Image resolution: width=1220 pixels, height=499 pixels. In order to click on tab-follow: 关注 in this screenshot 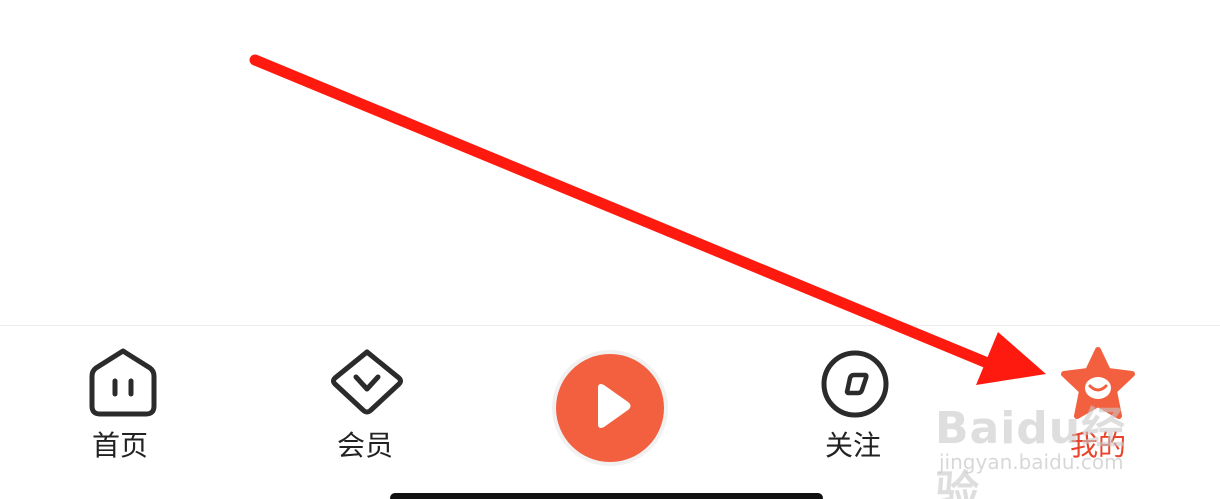, I will do `click(855, 412)`.